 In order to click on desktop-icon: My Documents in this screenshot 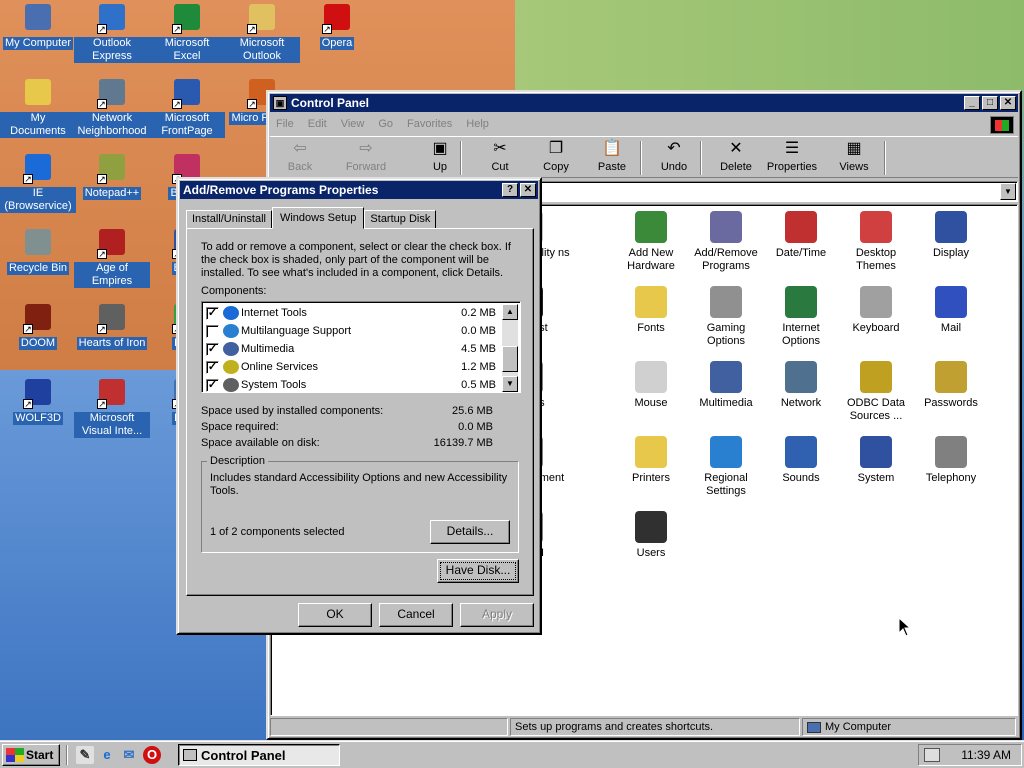, I will do `click(38, 107)`.